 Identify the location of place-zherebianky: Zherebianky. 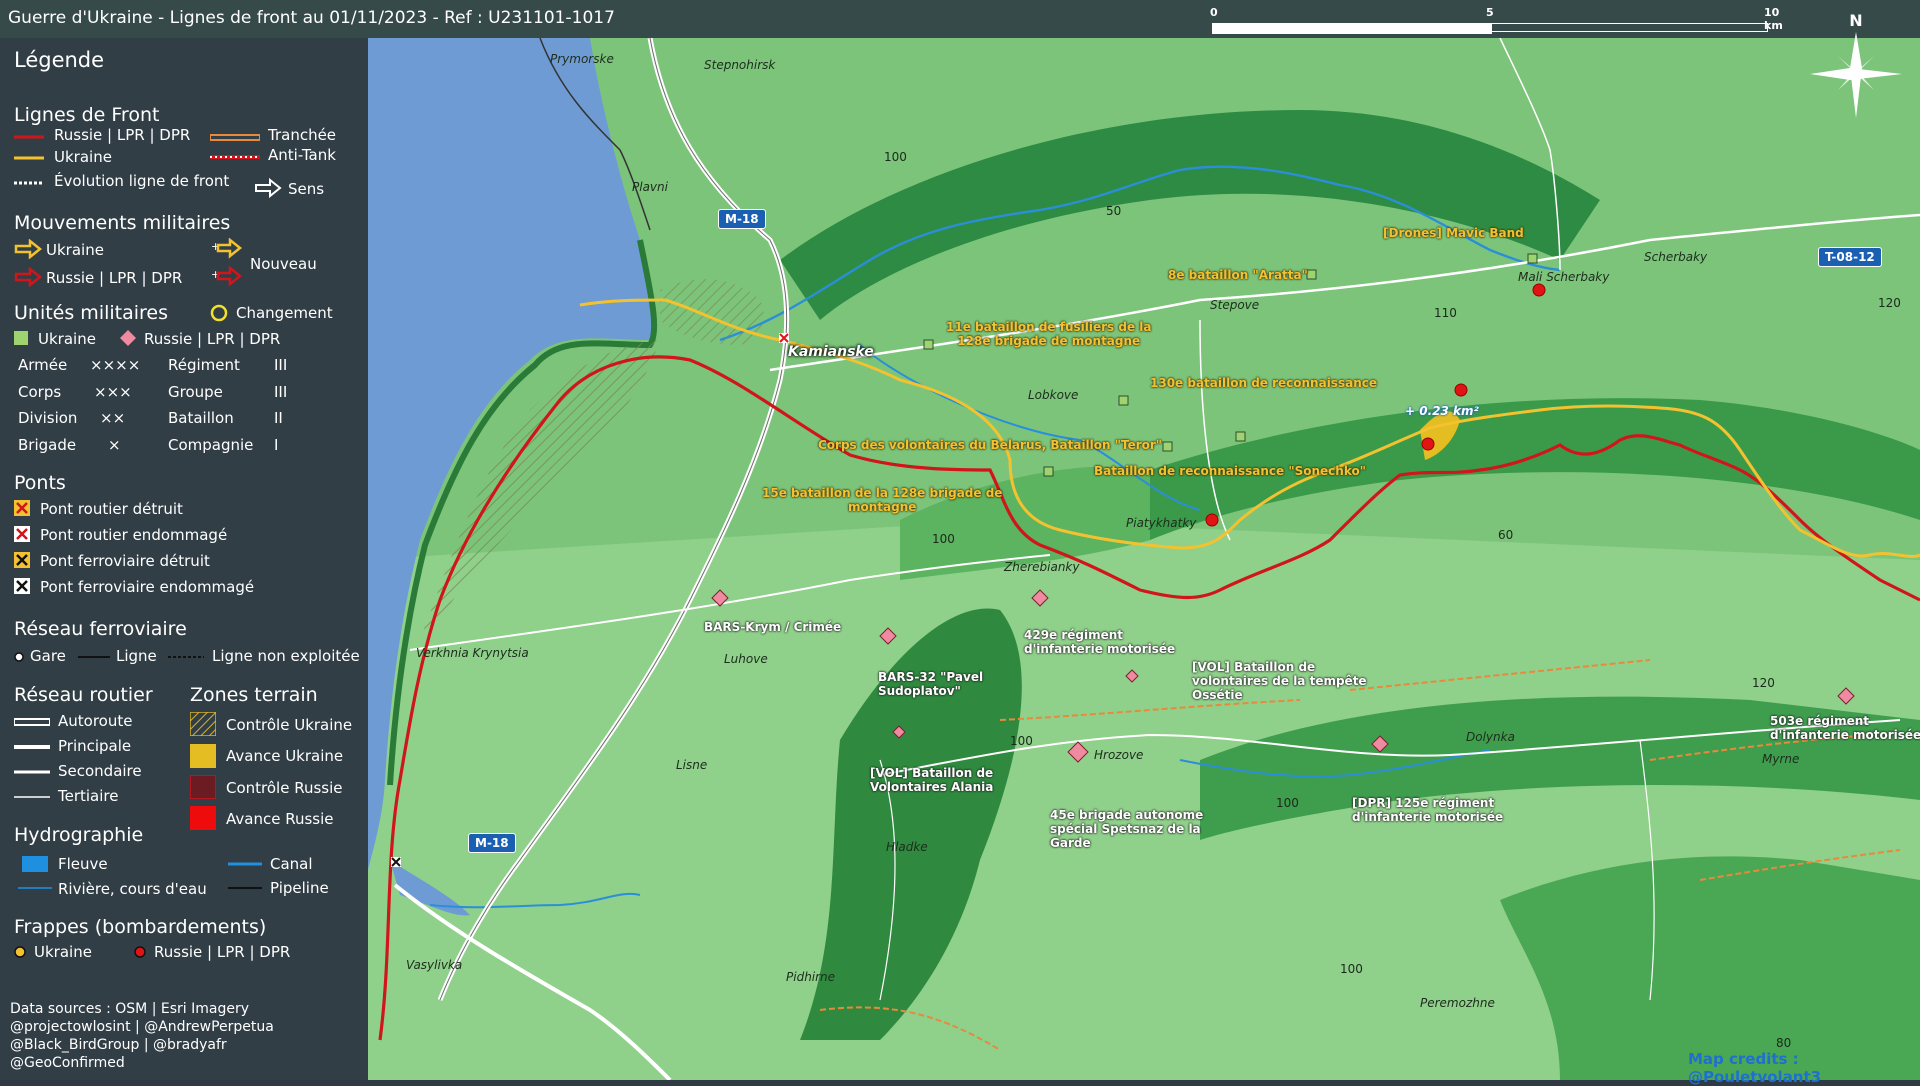
(1042, 567).